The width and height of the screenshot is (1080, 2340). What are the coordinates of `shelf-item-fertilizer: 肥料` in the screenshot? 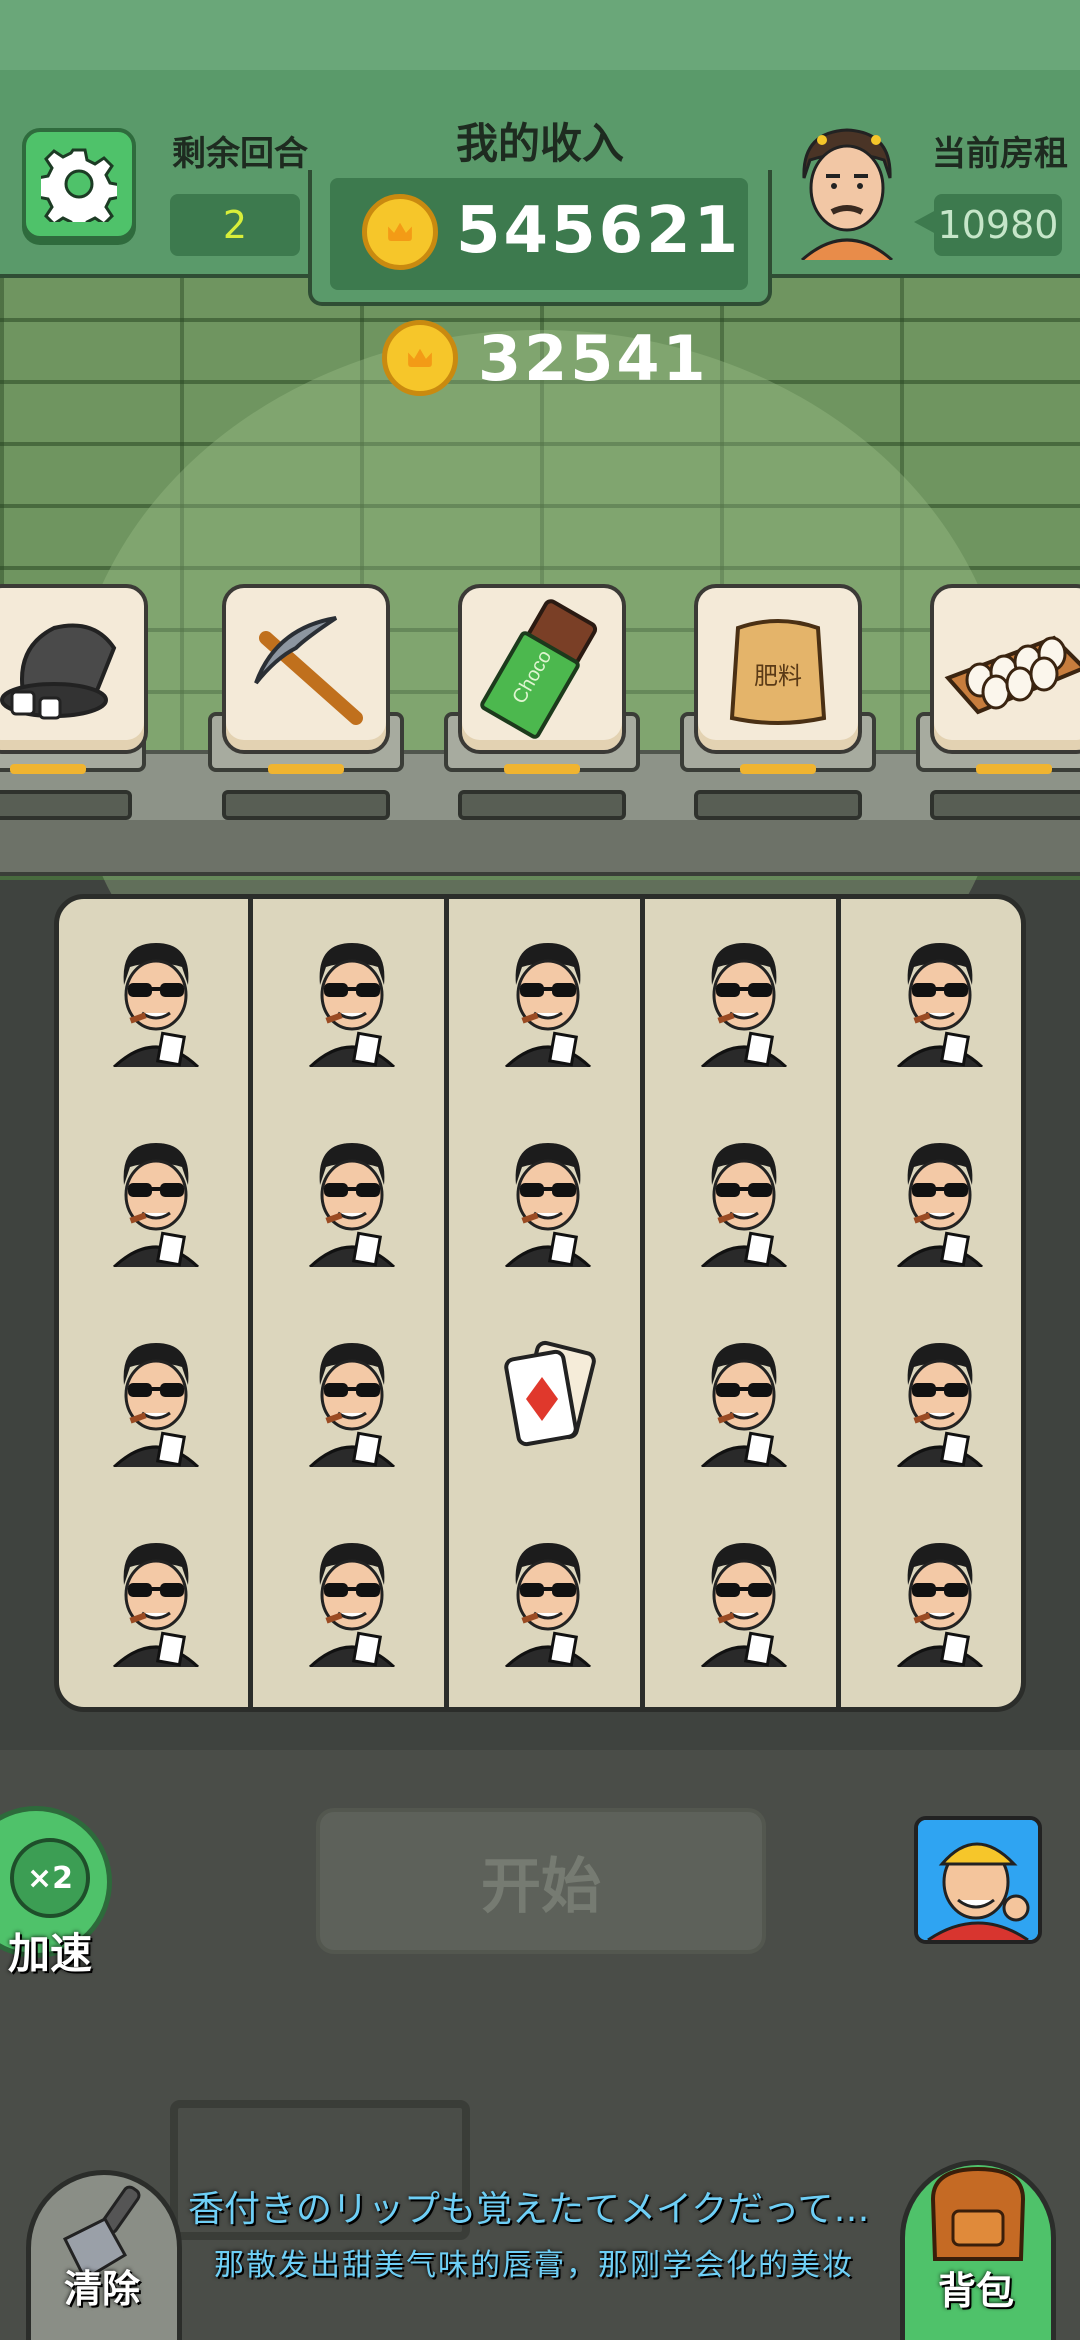 It's located at (778, 669).